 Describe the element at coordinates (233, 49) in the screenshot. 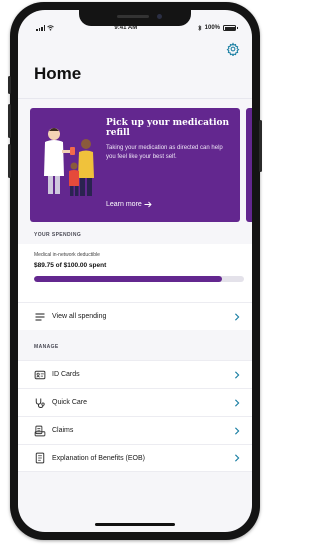

I see `gear-icon` at that location.